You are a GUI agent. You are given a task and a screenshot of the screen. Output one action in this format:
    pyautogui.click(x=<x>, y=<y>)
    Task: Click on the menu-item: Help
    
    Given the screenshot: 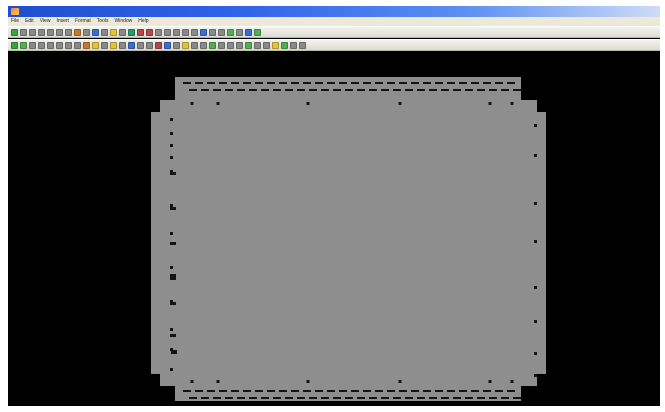 What is the action you would take?
    pyautogui.click(x=143, y=21)
    